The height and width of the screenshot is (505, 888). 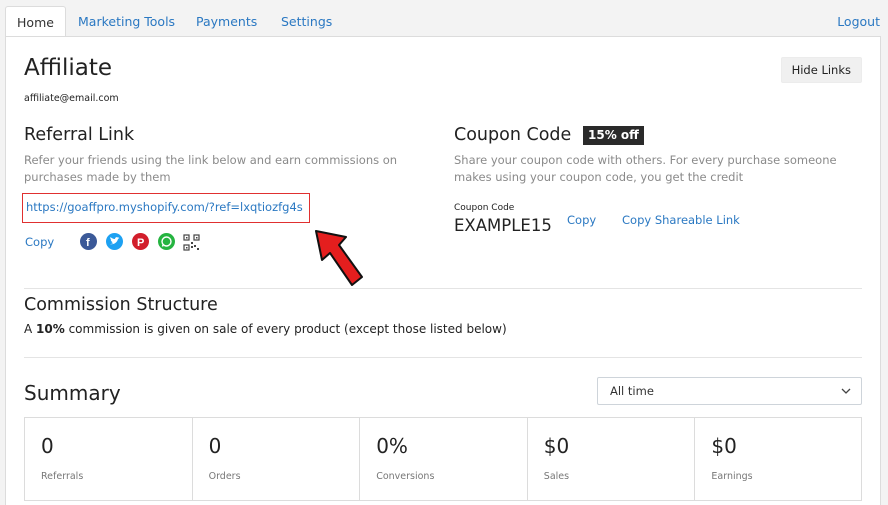 What do you see at coordinates (681, 220) in the screenshot?
I see `copy-shareable-link-button: Copy Shareable Link` at bounding box center [681, 220].